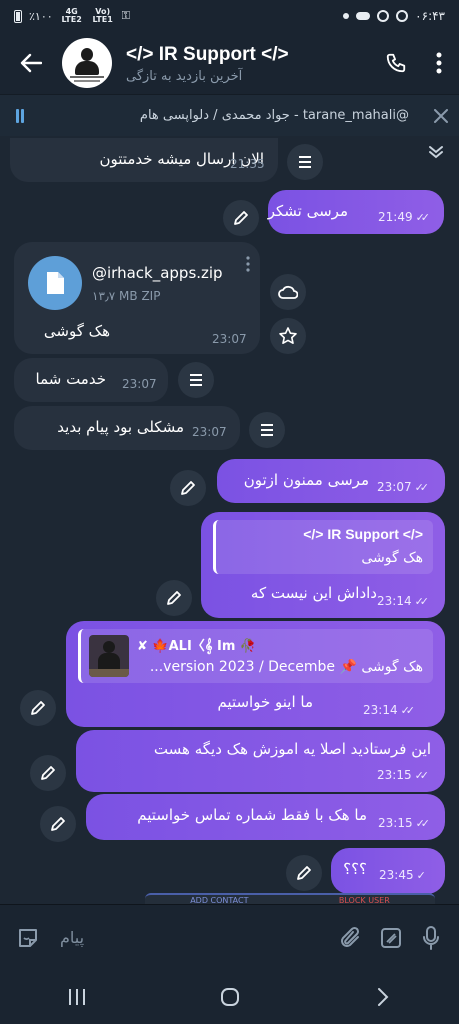 The image size is (459, 1024). I want to click on file-options-icon, so click(248, 264).